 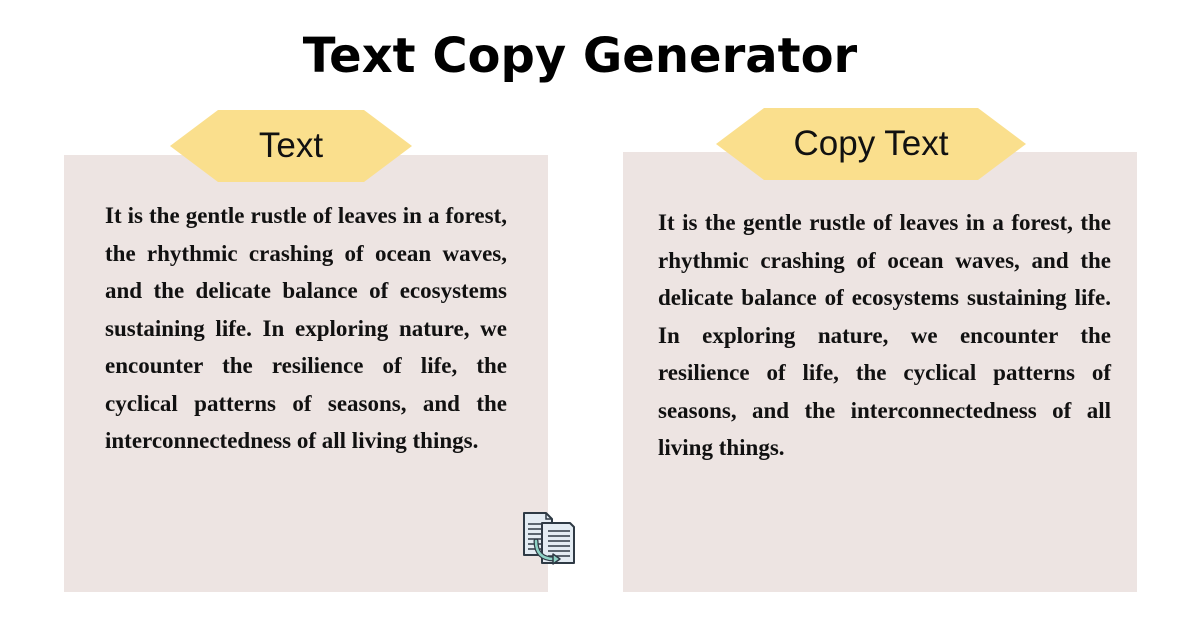 I want to click on source-text-label-tag: Text, so click(x=291, y=146).